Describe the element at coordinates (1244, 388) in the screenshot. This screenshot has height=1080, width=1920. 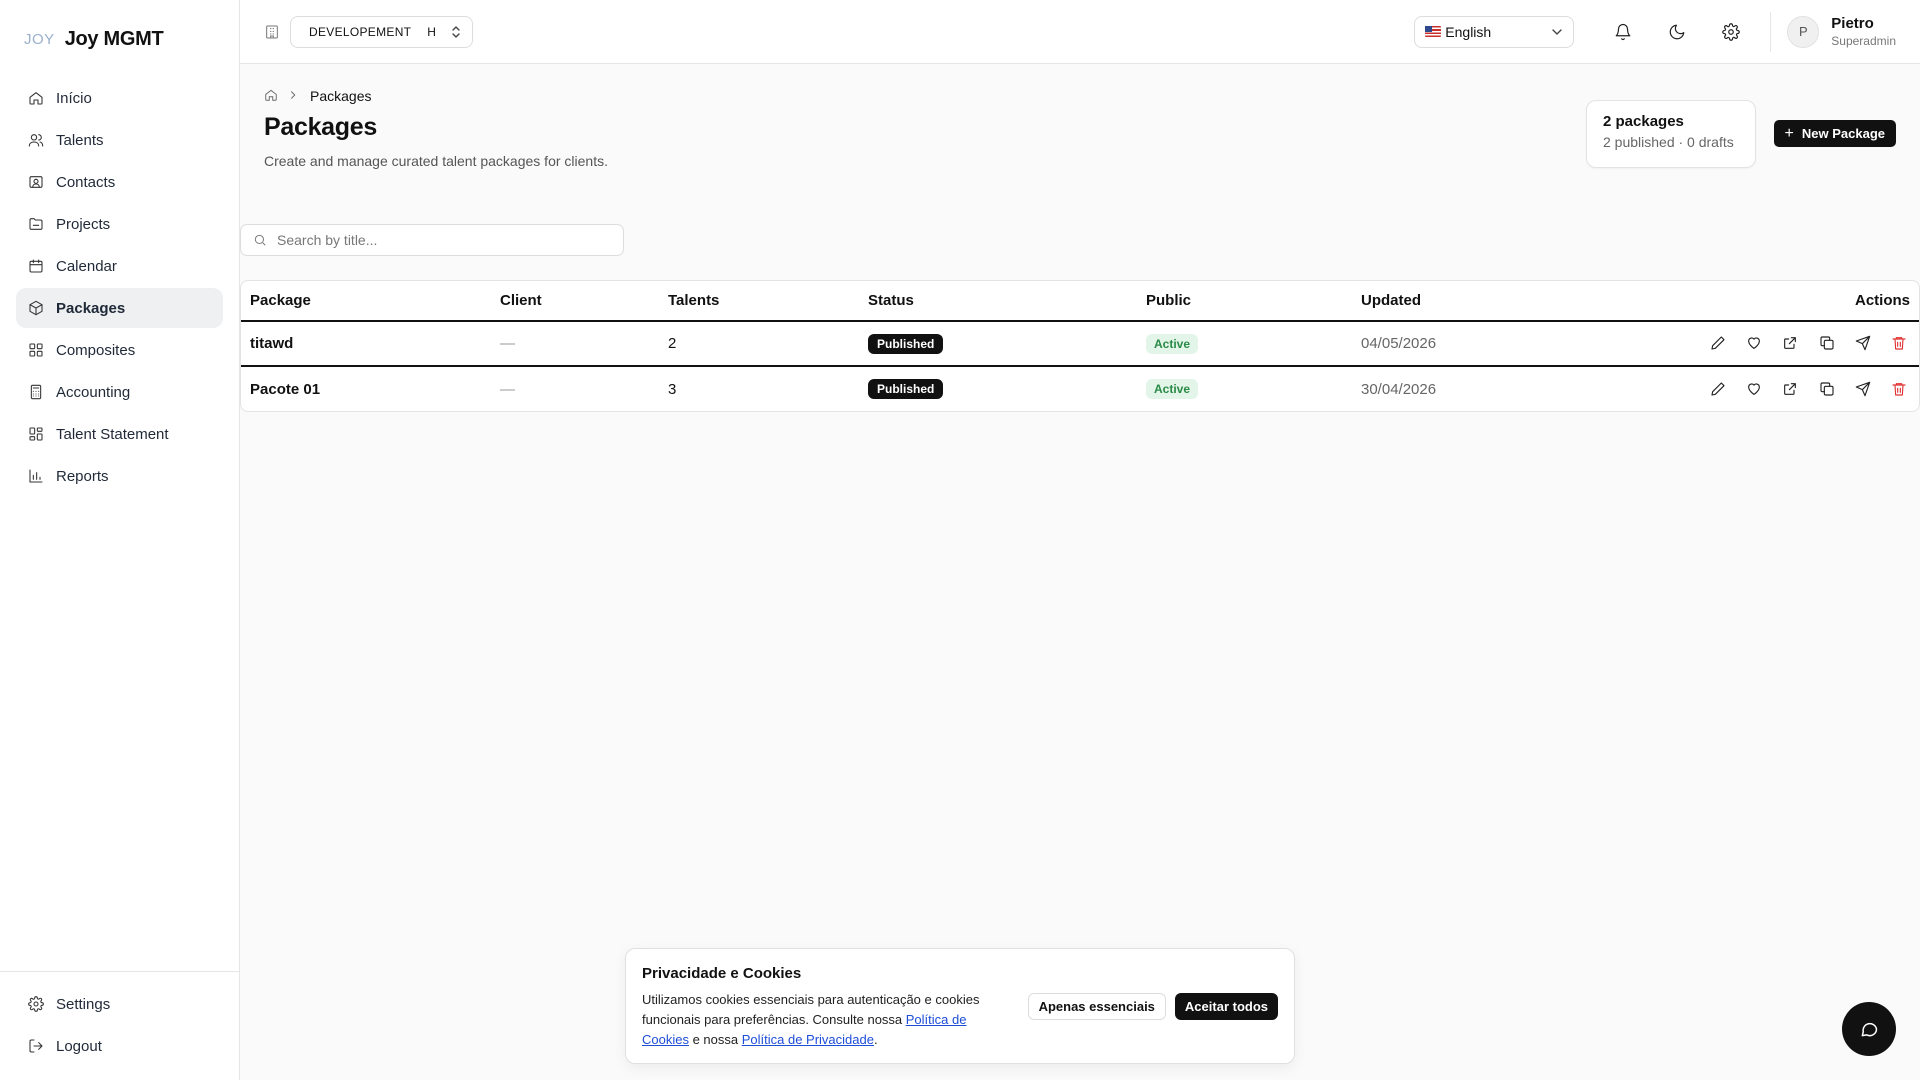
I see `public-cell: Active` at that location.